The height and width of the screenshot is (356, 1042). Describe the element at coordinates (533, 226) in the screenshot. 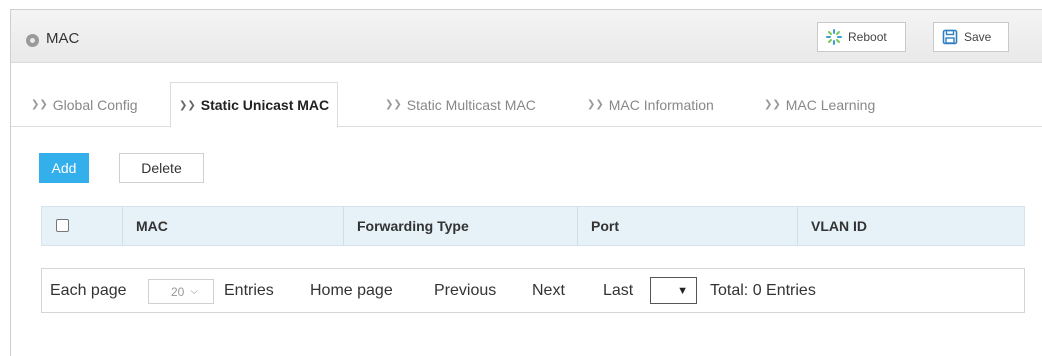

I see `table-header: MAC Forwarding Type Port VLAN ID` at that location.